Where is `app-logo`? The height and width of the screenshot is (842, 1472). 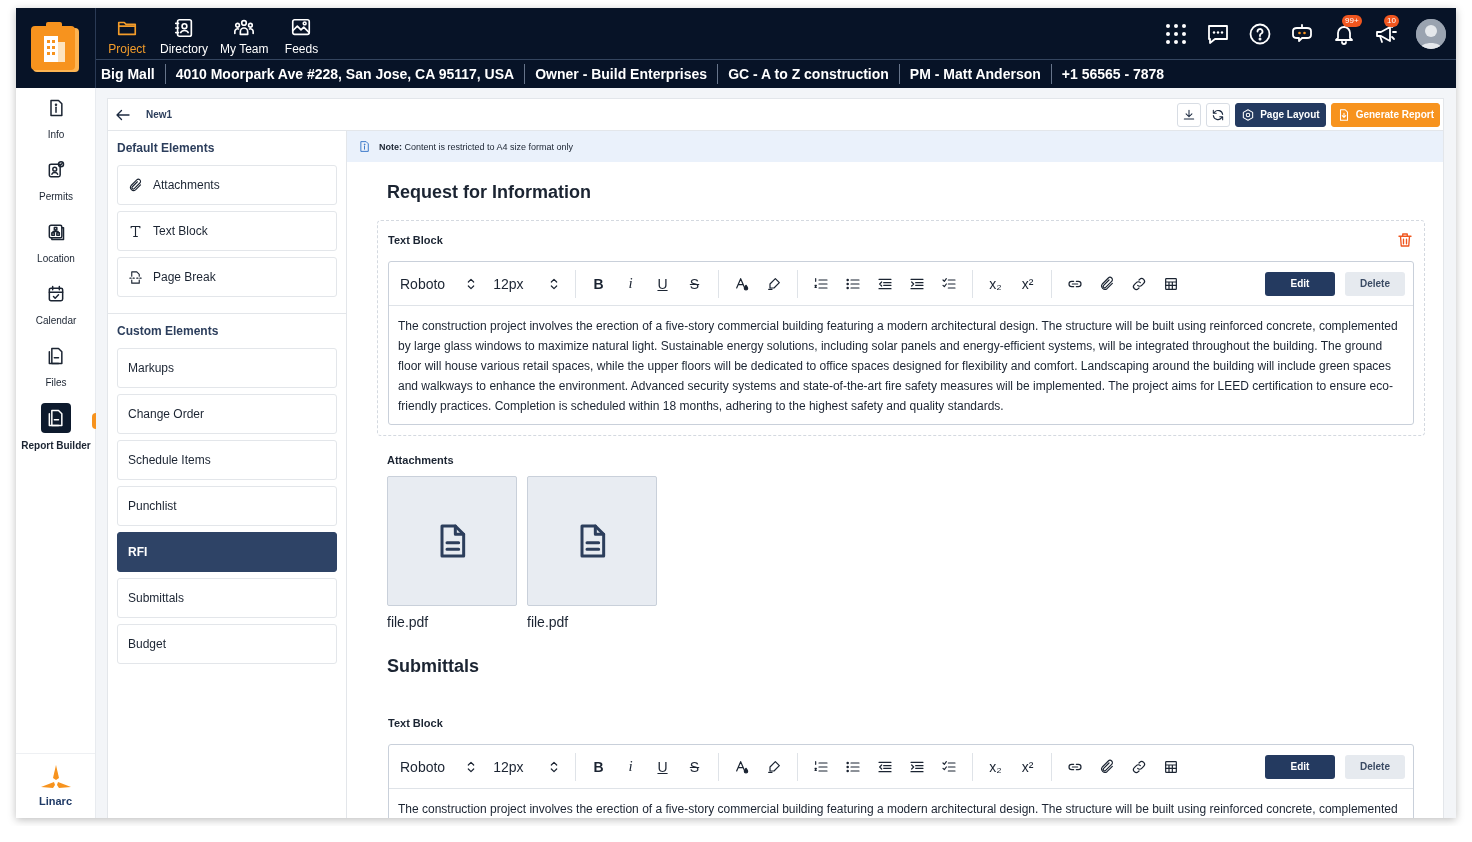 app-logo is located at coordinates (55, 48).